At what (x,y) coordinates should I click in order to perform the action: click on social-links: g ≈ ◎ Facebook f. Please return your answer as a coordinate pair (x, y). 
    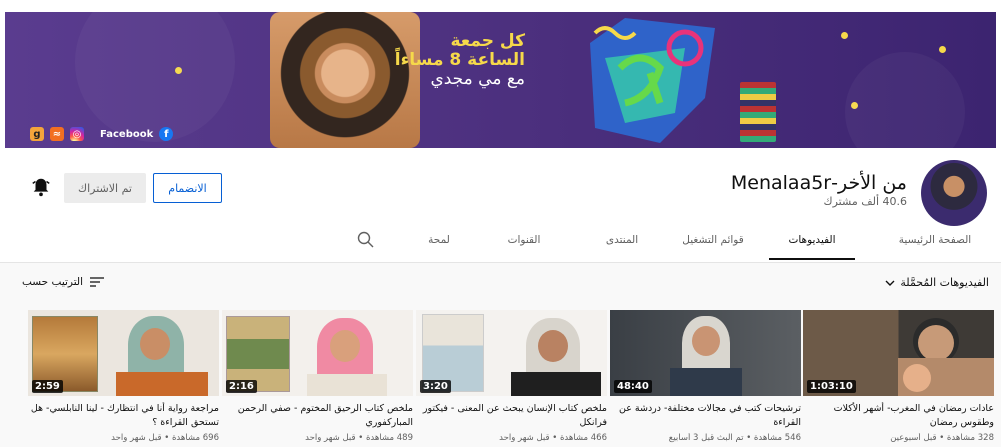
    Looking at the image, I should click on (102, 134).